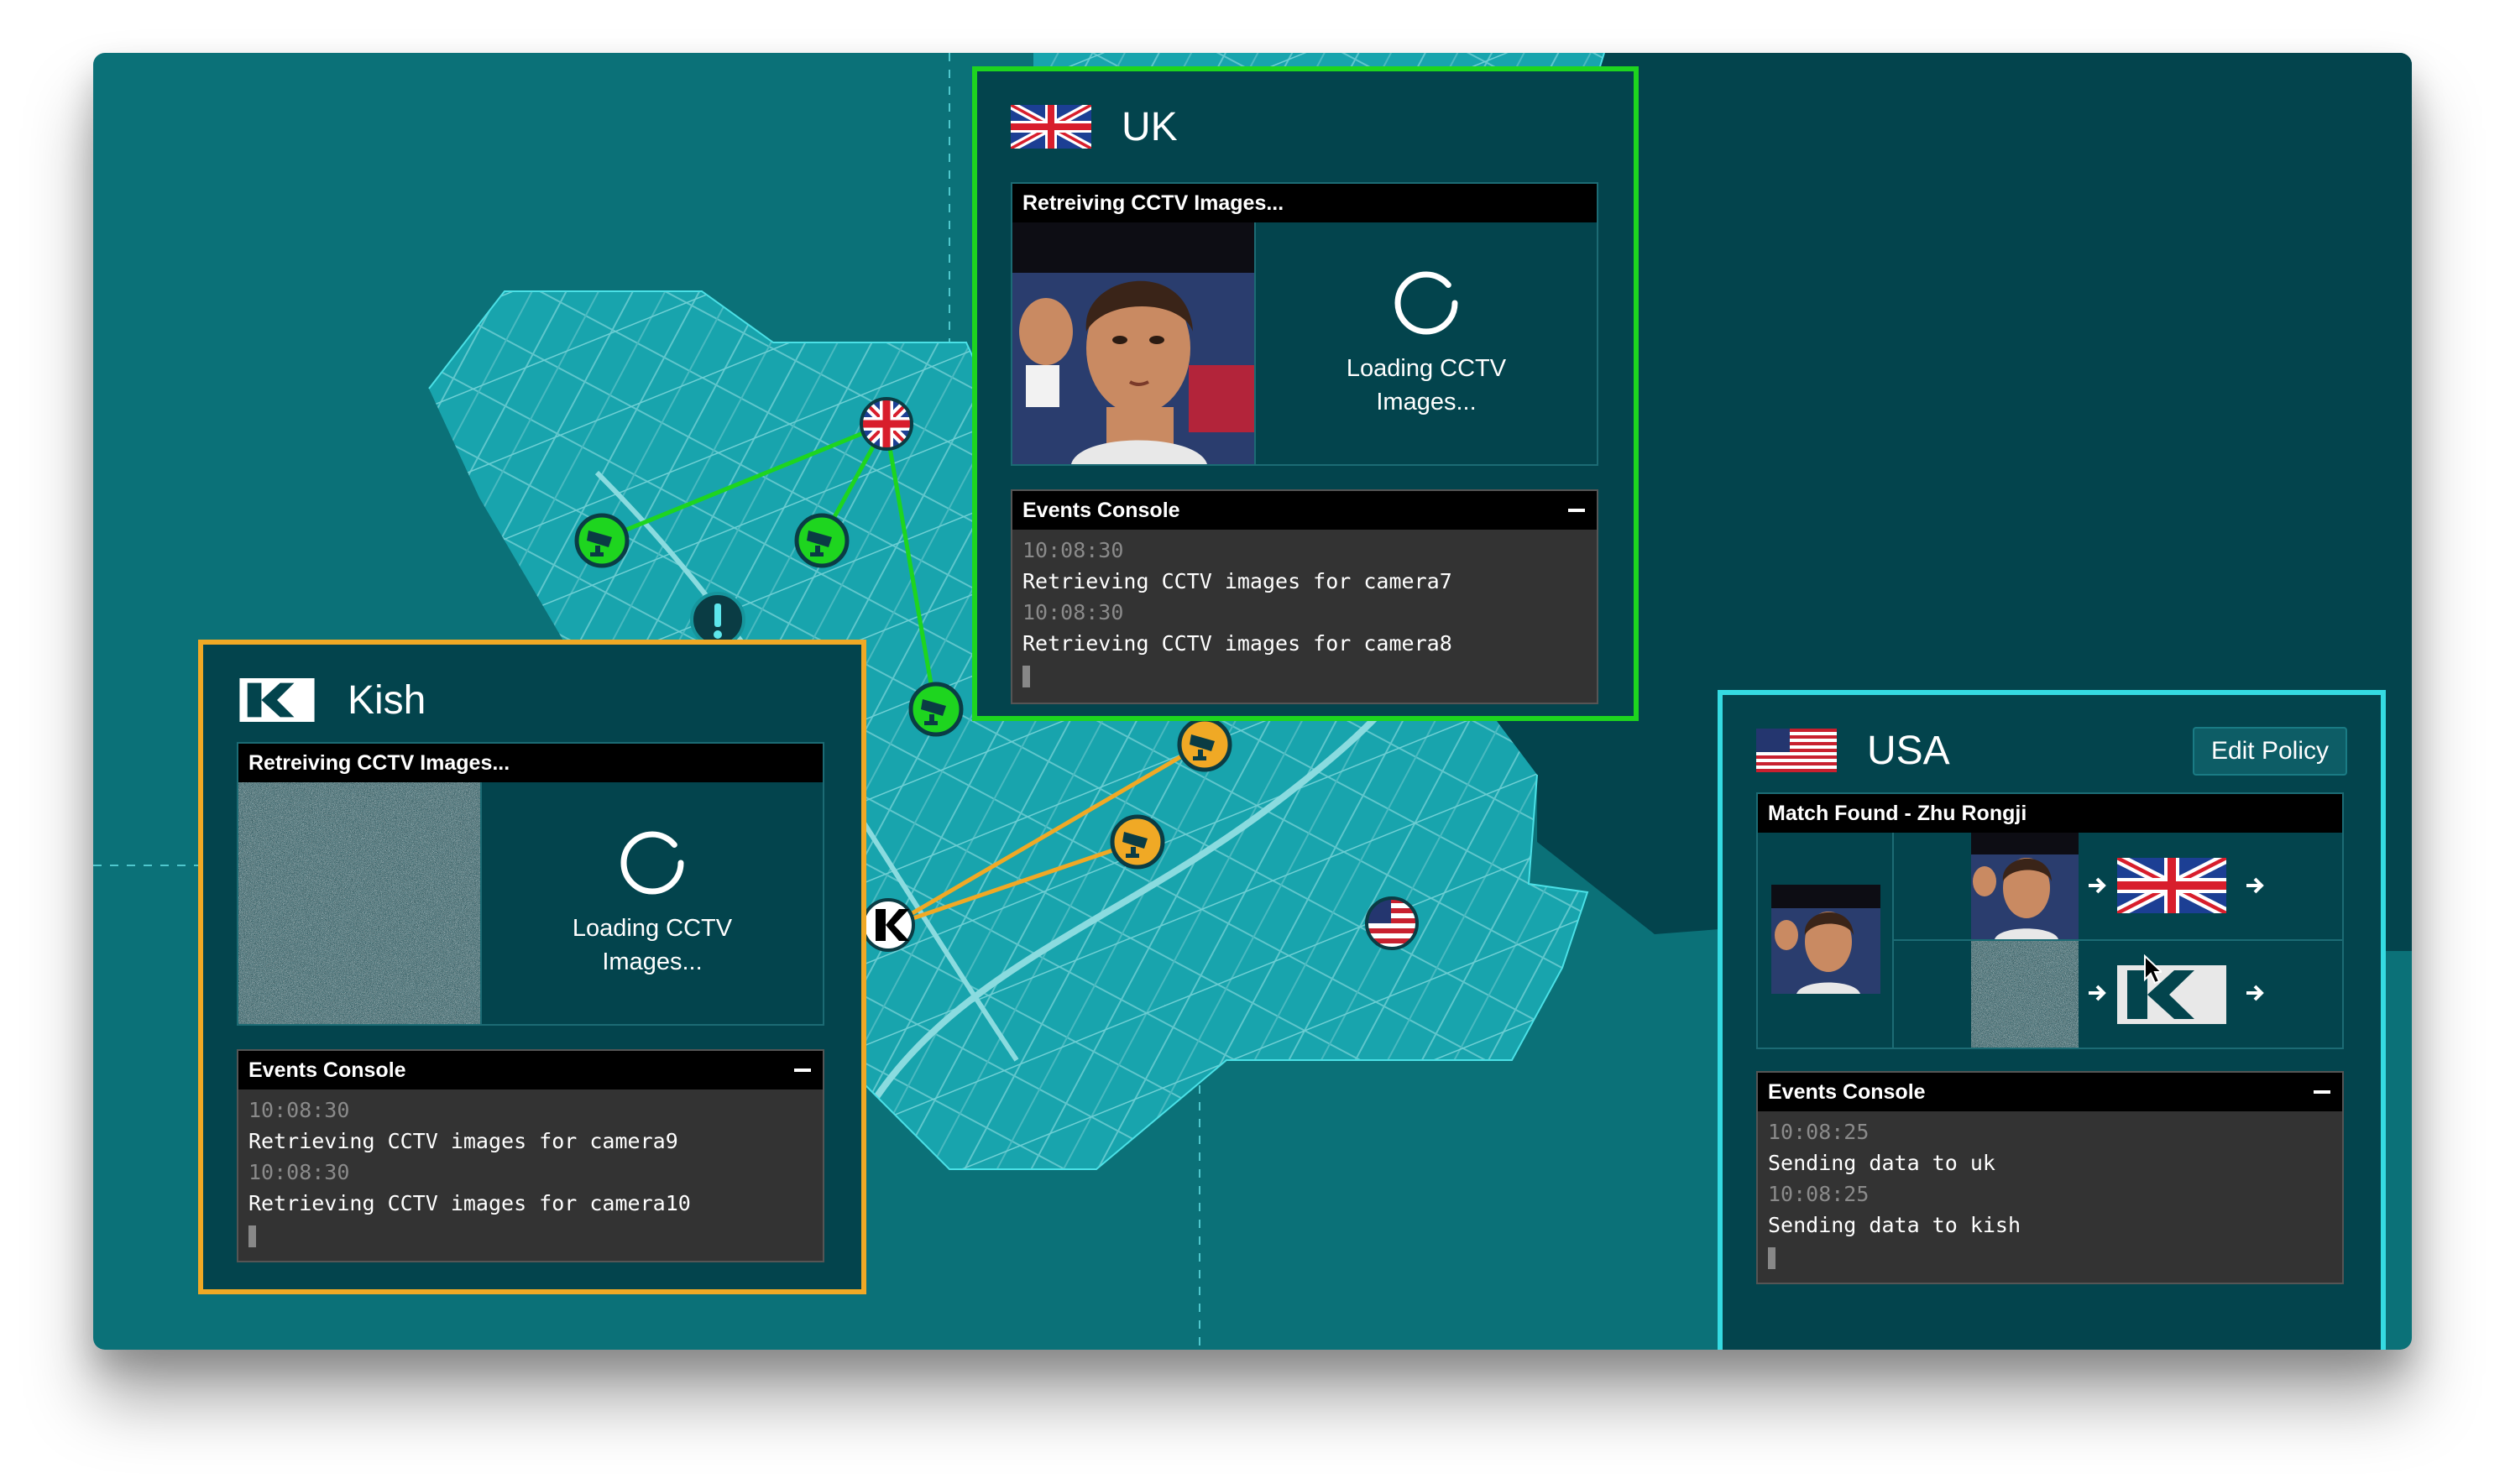  What do you see at coordinates (1825, 939) in the screenshot?
I see `suspect-face-image` at bounding box center [1825, 939].